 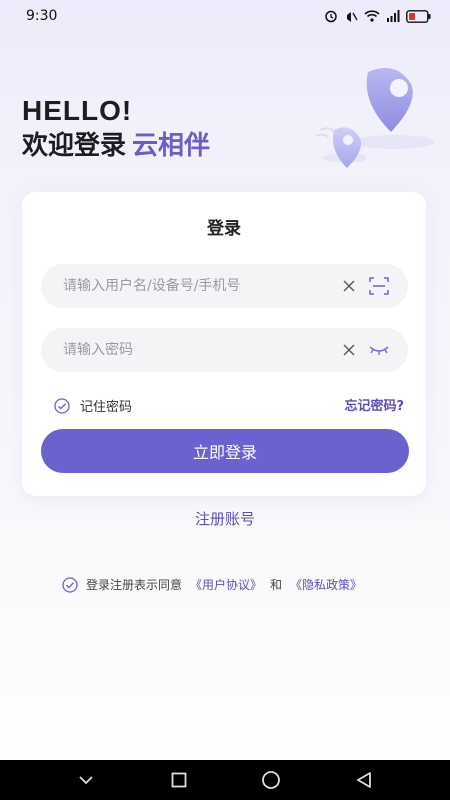 What do you see at coordinates (225, 780) in the screenshot?
I see `system-nav-bar` at bounding box center [225, 780].